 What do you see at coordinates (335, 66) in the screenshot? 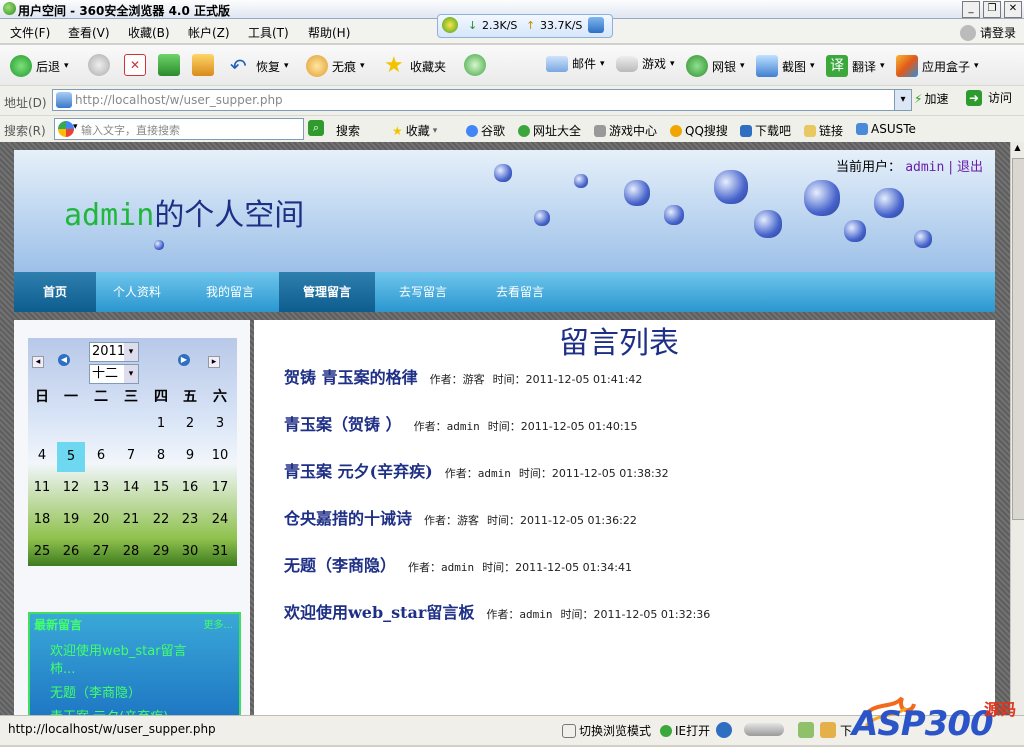
I see `incognito-button: 无痕 ▾` at bounding box center [335, 66].